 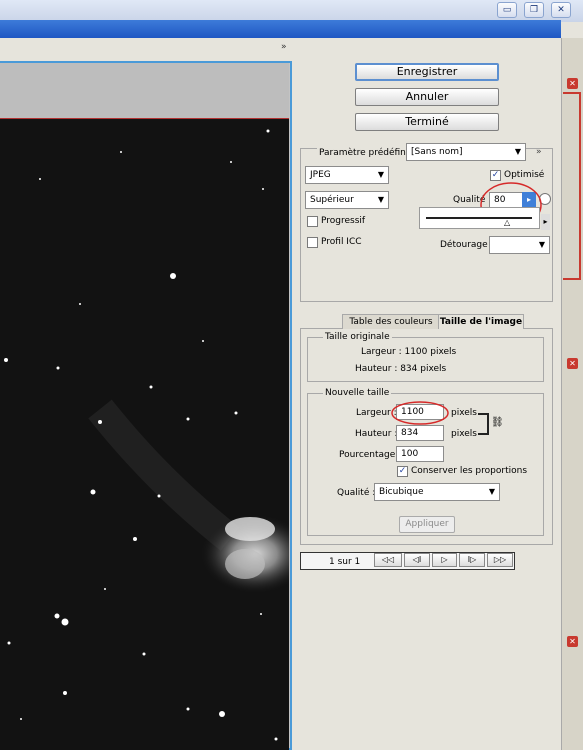 What do you see at coordinates (420, 413) in the screenshot?
I see `width-highlight-circle` at bounding box center [420, 413].